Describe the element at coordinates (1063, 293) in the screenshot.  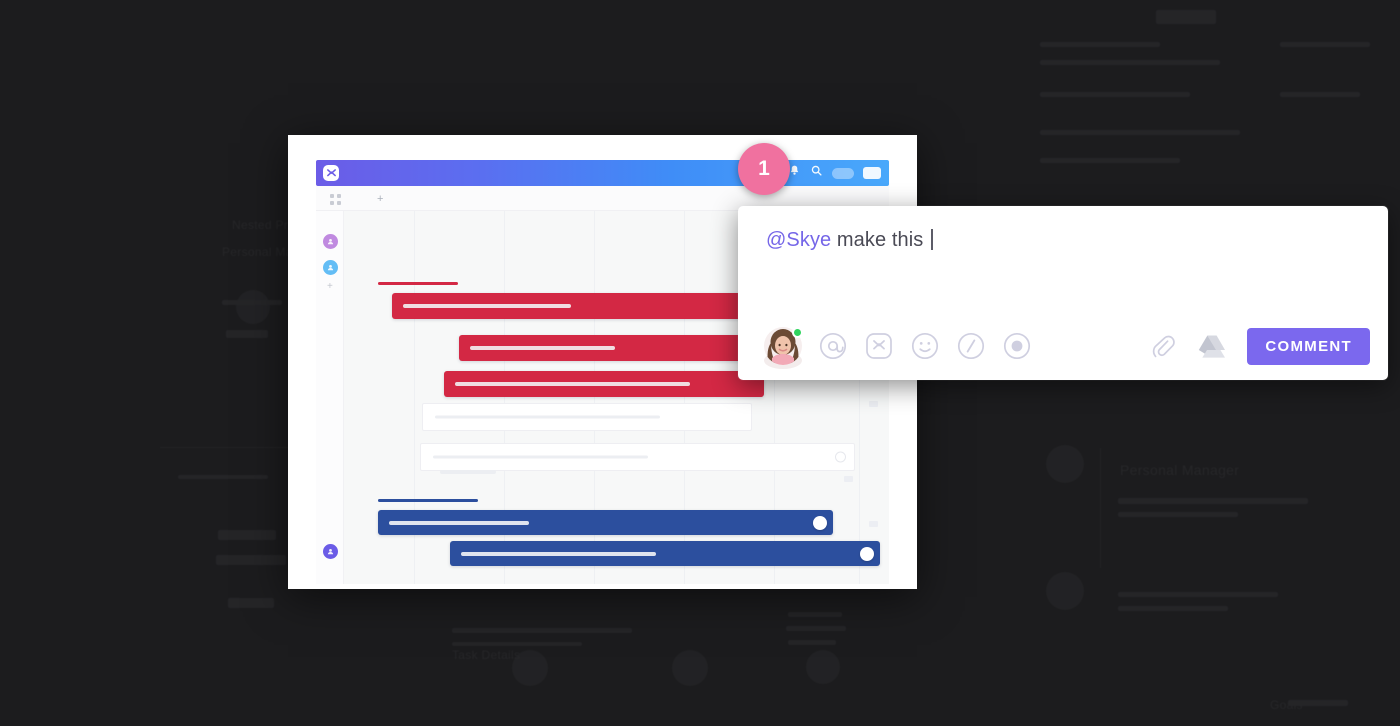
I see `comment-composer: @Skye make this COMMENT` at that location.